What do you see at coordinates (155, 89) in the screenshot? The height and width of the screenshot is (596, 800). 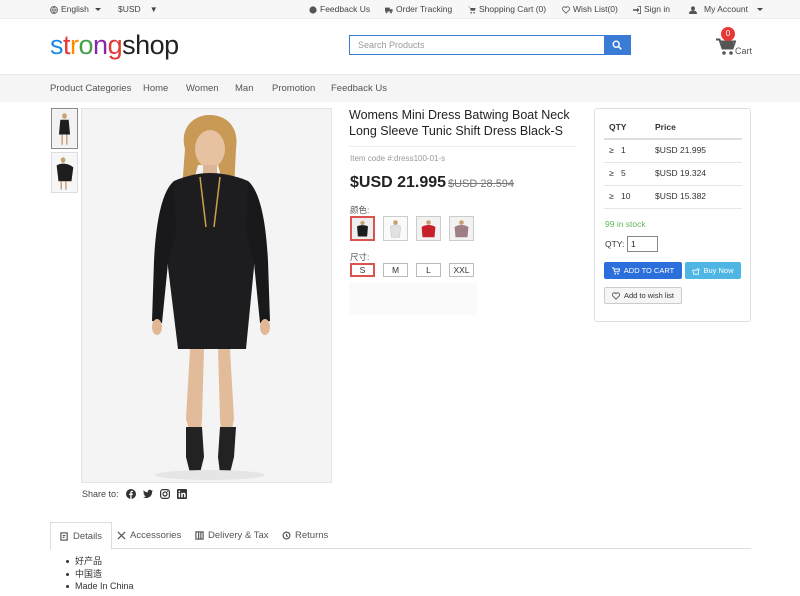 I see `nav-item-home: Home` at bounding box center [155, 89].